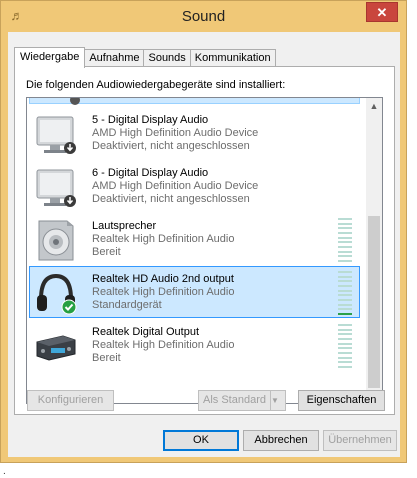 Image resolution: width=417 pixels, height=478 pixels. I want to click on set-default-button: Als Standard ▼, so click(242, 400).